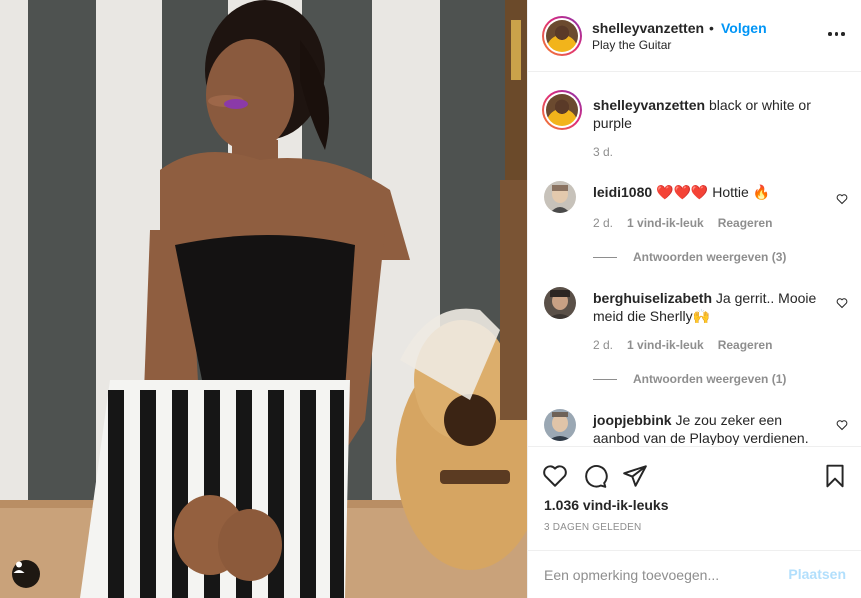 The height and width of the screenshot is (598, 861). I want to click on follow-button: Volgen, so click(744, 28).